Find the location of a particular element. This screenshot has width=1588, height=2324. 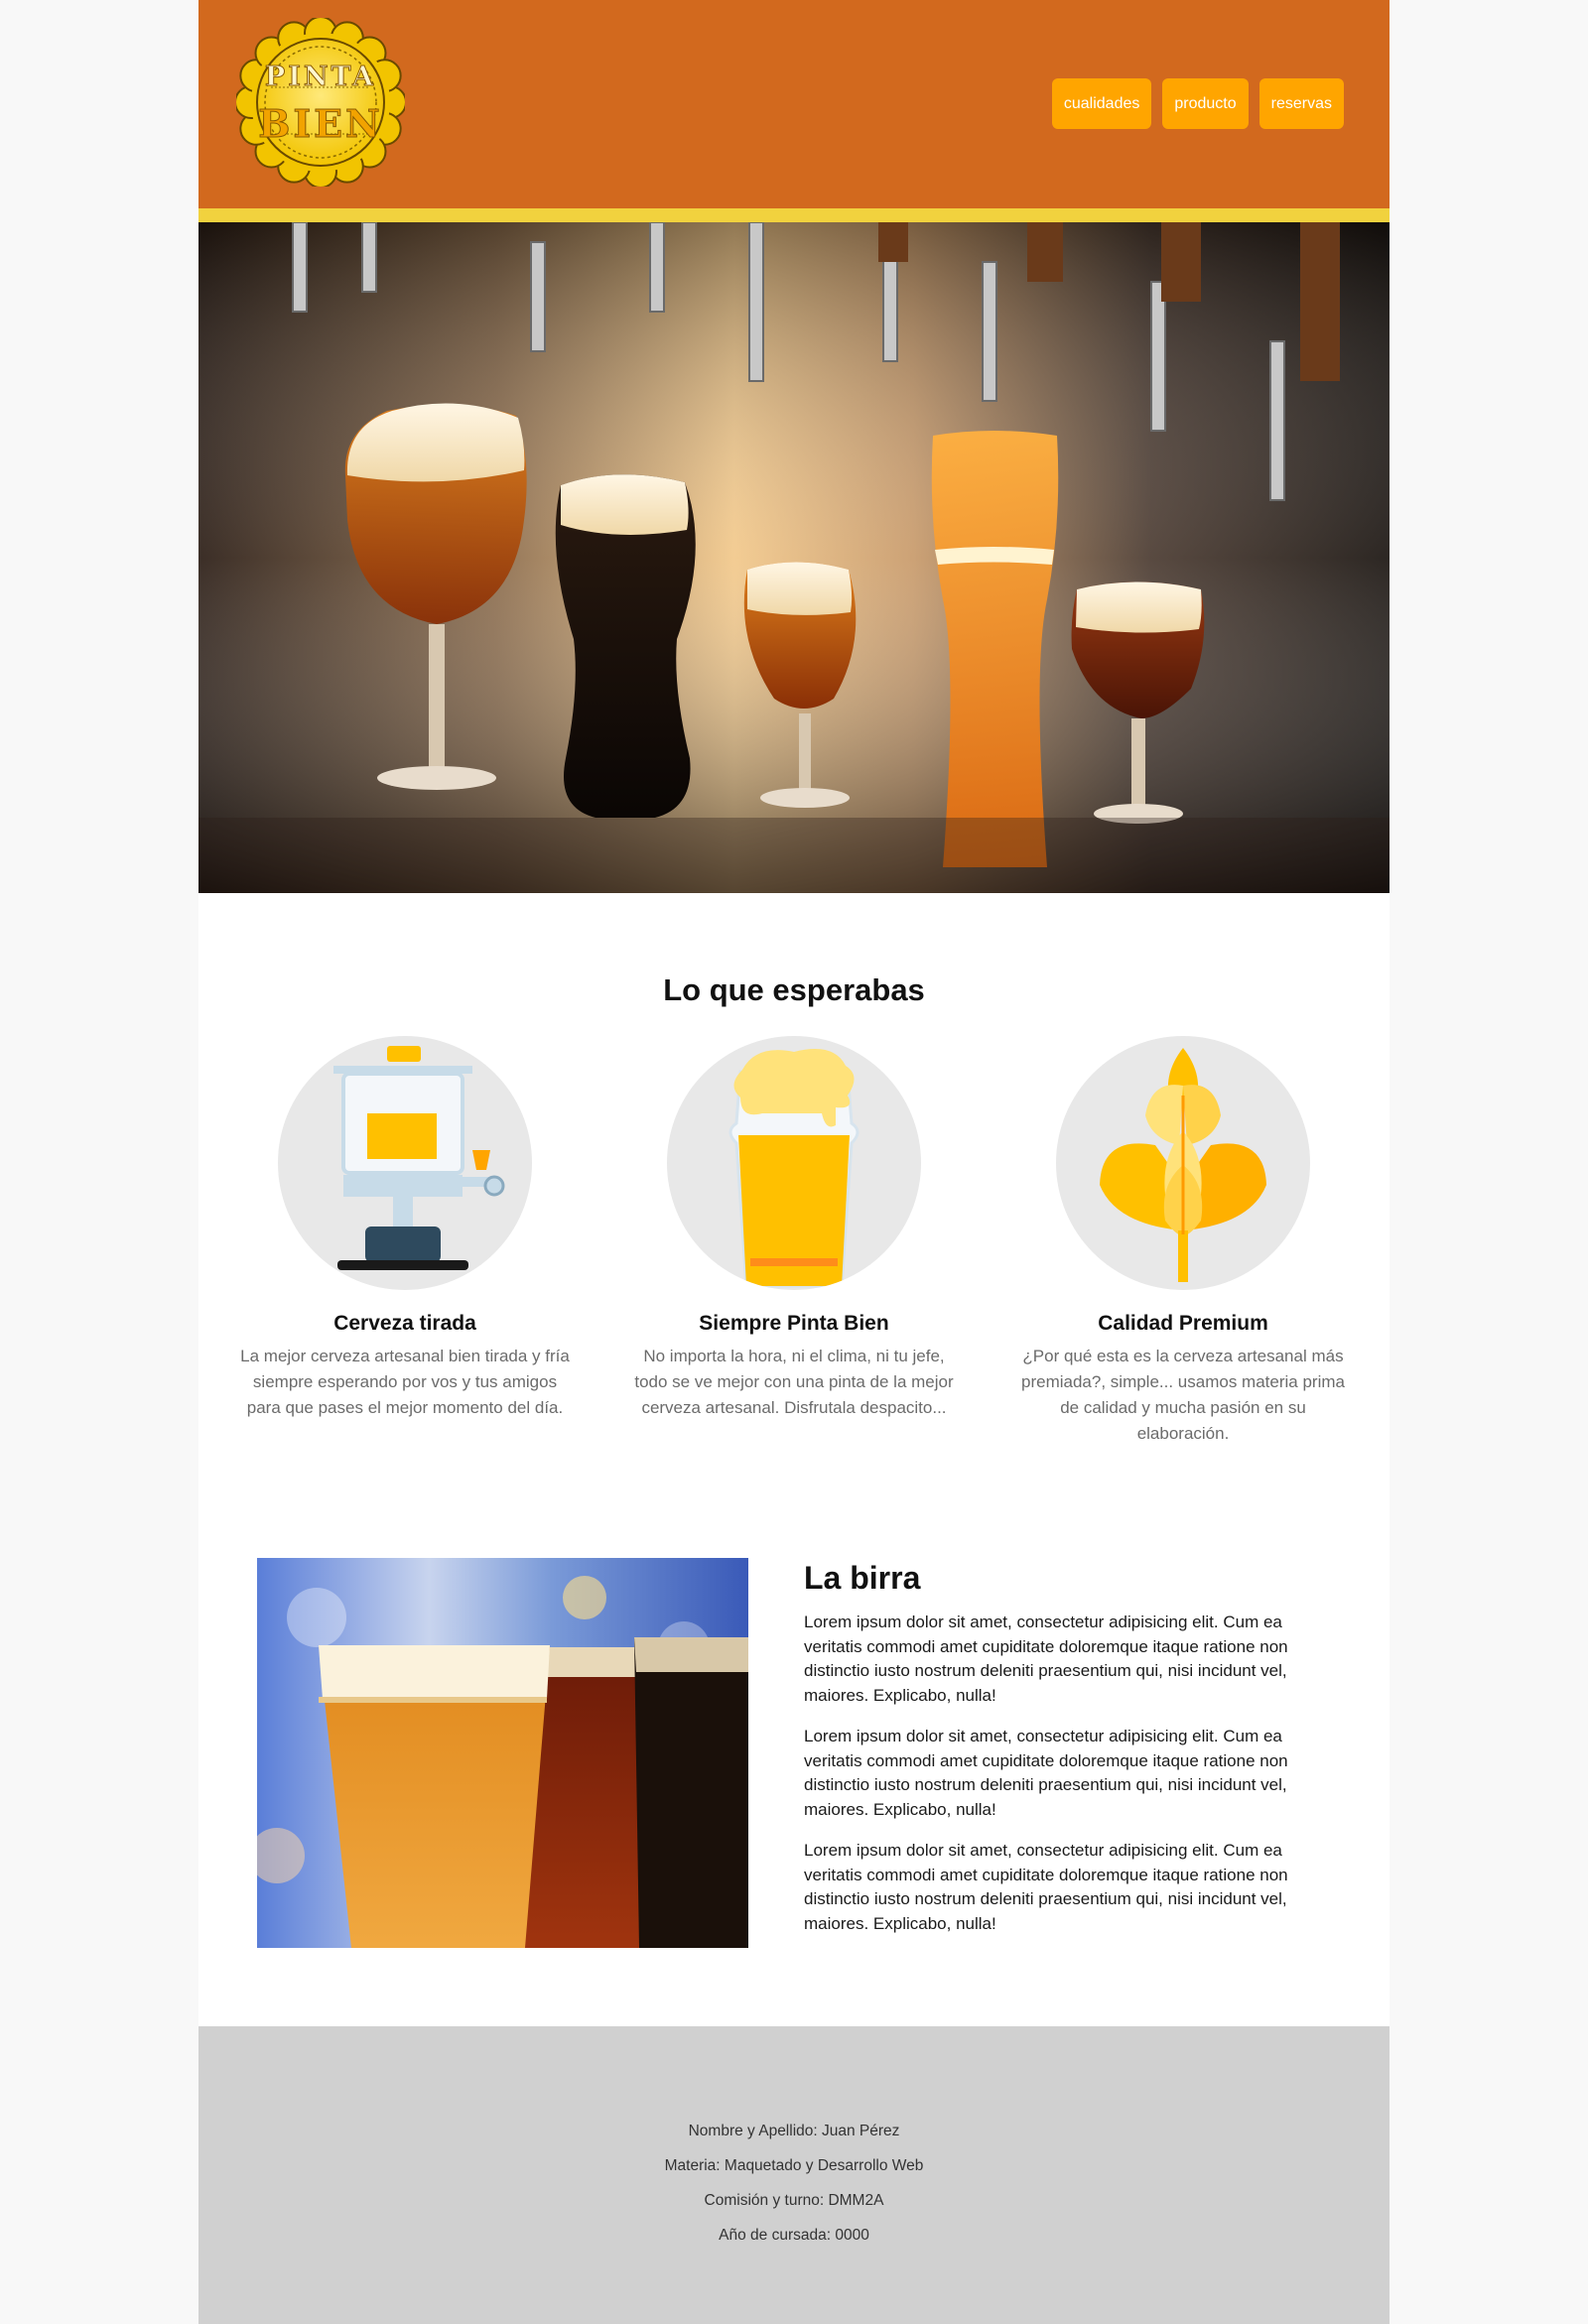

logo-text-bien: BIEN is located at coordinates (320, 124).